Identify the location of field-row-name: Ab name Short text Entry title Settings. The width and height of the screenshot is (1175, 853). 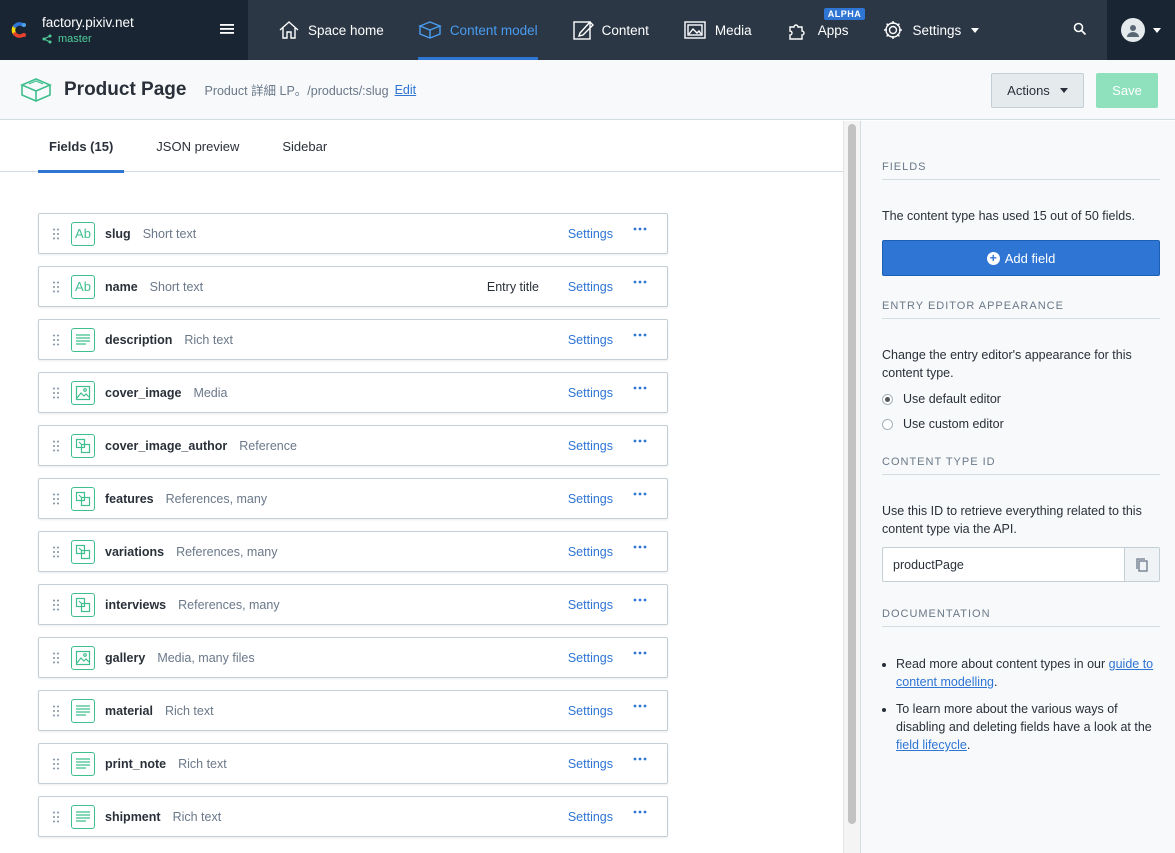
(353, 286).